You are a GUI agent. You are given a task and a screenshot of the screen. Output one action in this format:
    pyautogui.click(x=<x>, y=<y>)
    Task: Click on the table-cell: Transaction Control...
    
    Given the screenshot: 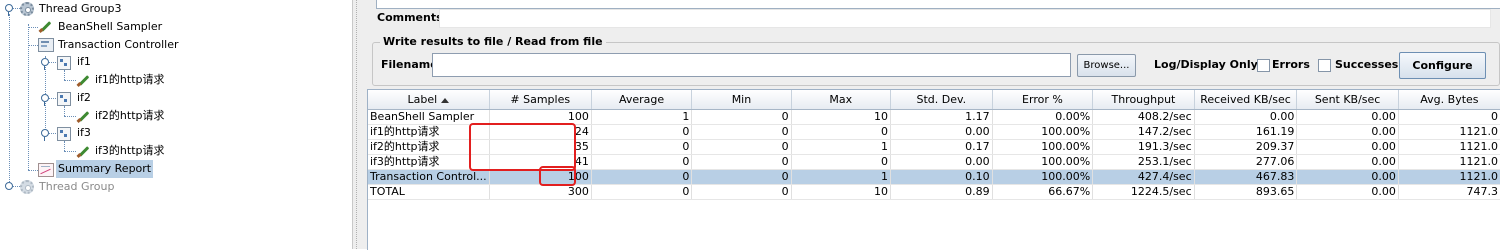 What is the action you would take?
    pyautogui.click(x=429, y=177)
    